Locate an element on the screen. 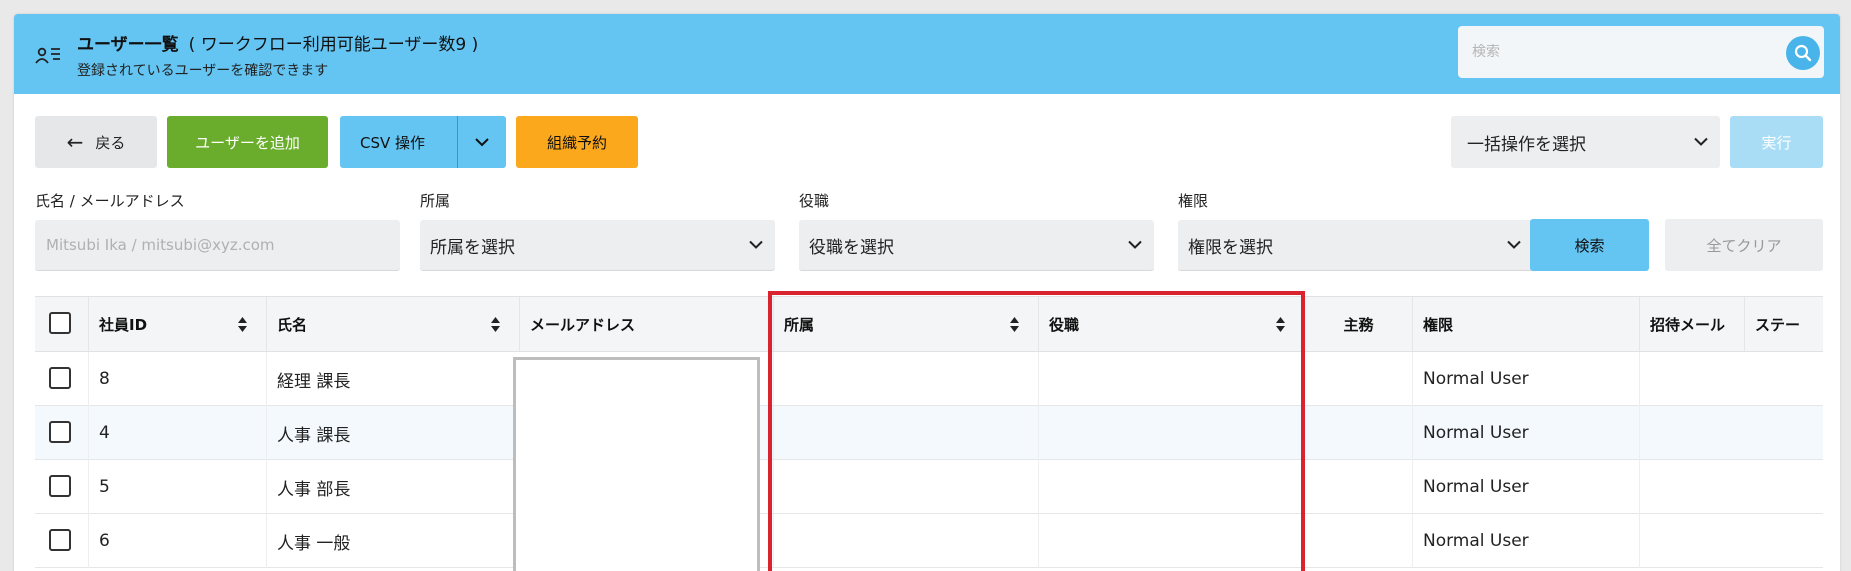  column-header-label: 役職 is located at coordinates (1064, 324).